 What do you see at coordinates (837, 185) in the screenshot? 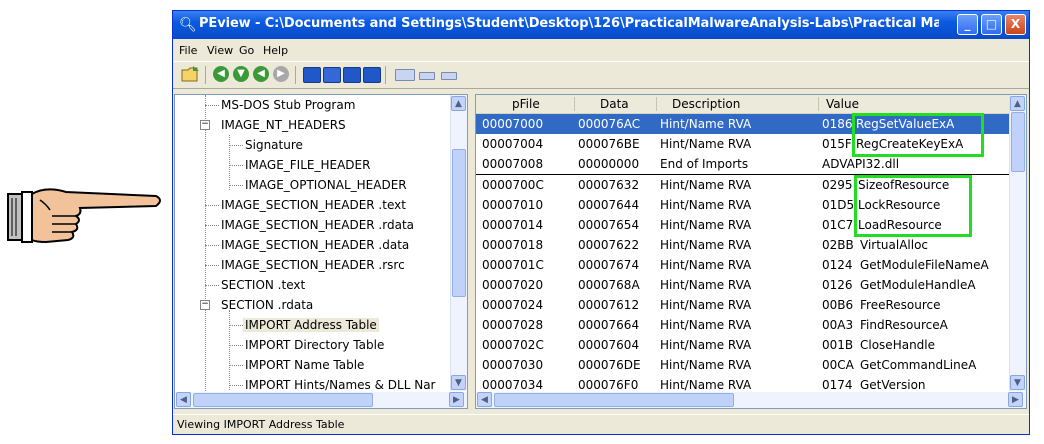
I see `hint-cell: 0295` at bounding box center [837, 185].